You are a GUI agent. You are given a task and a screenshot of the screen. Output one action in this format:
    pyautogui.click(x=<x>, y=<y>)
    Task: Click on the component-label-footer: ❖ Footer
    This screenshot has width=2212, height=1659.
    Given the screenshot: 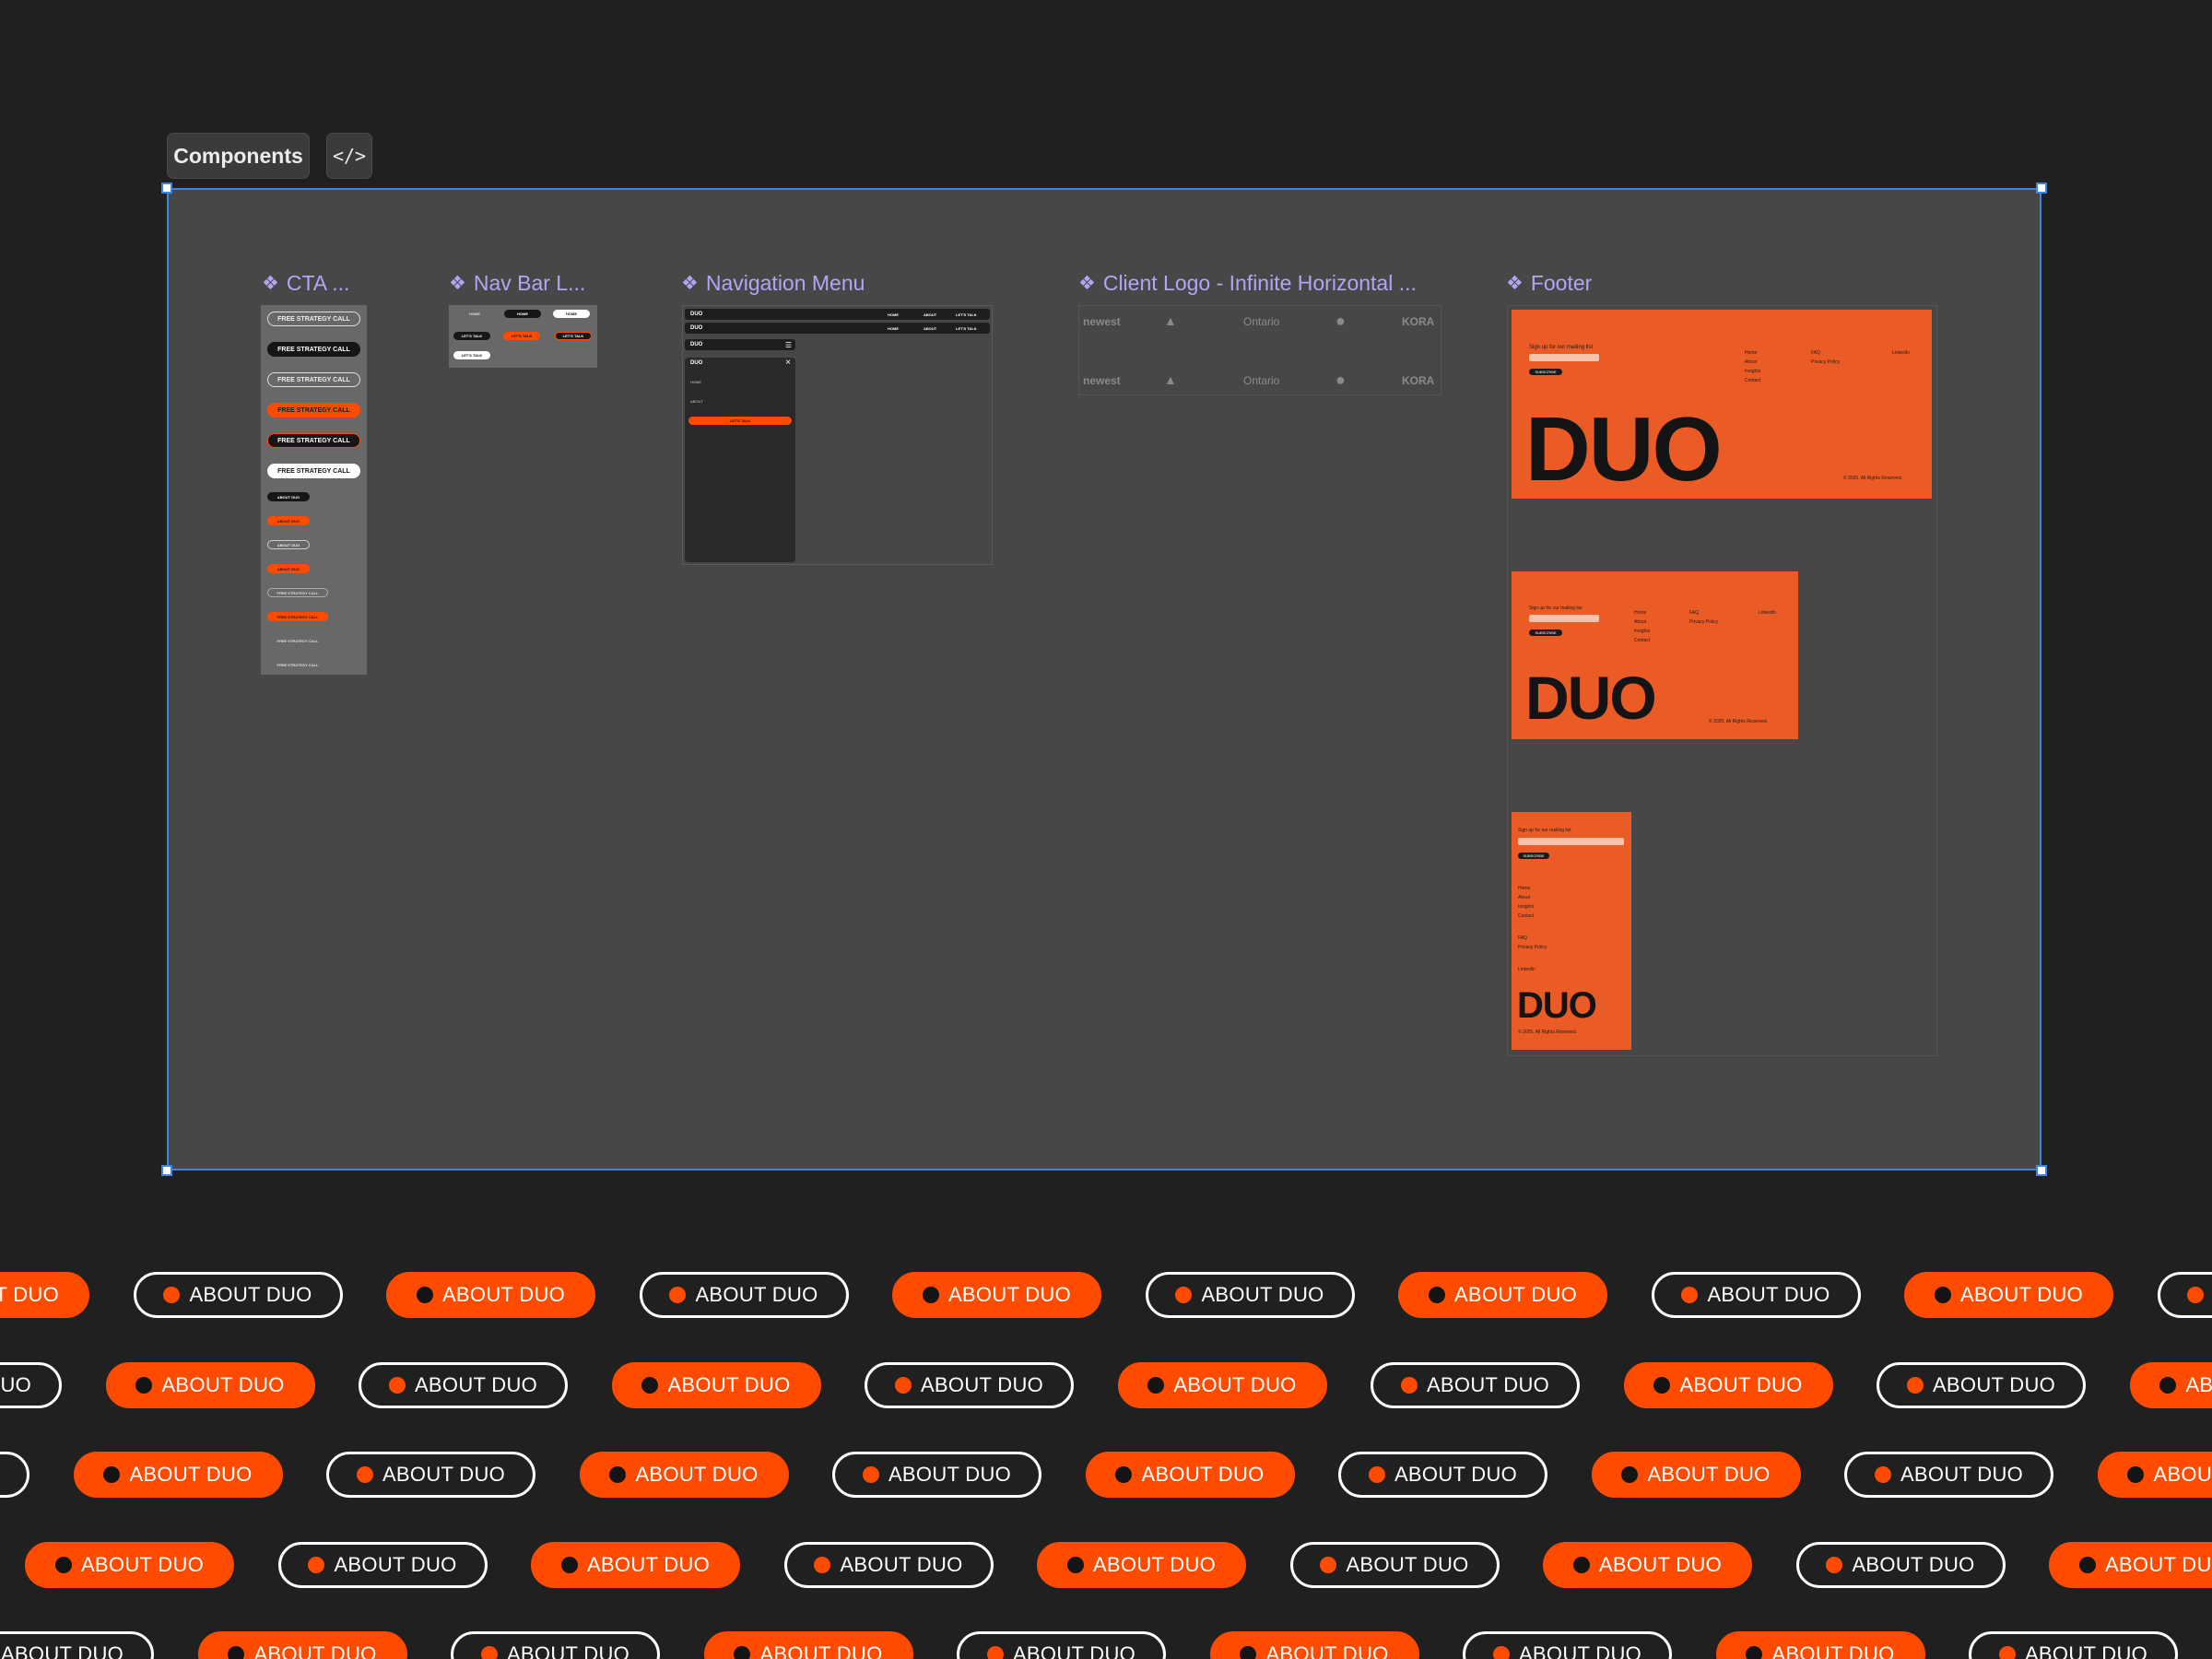 What is the action you would take?
    pyautogui.click(x=1549, y=283)
    